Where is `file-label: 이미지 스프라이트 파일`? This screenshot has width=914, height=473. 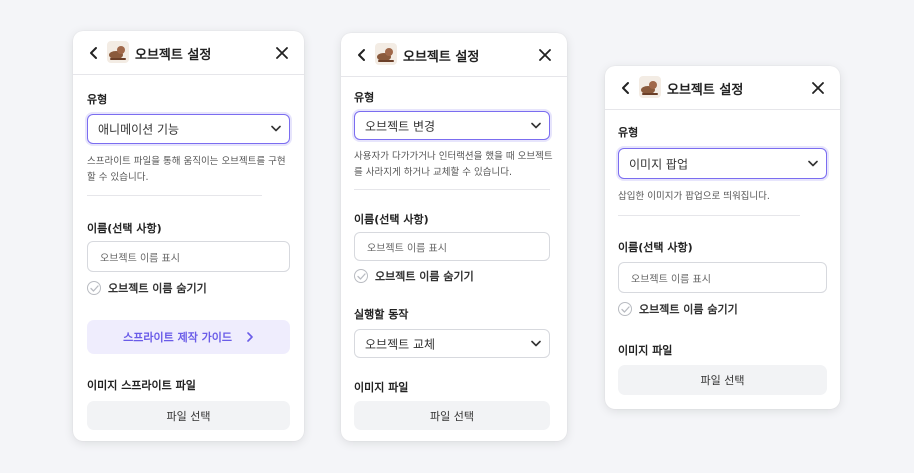 file-label: 이미지 스프라이트 파일 is located at coordinates (141, 385).